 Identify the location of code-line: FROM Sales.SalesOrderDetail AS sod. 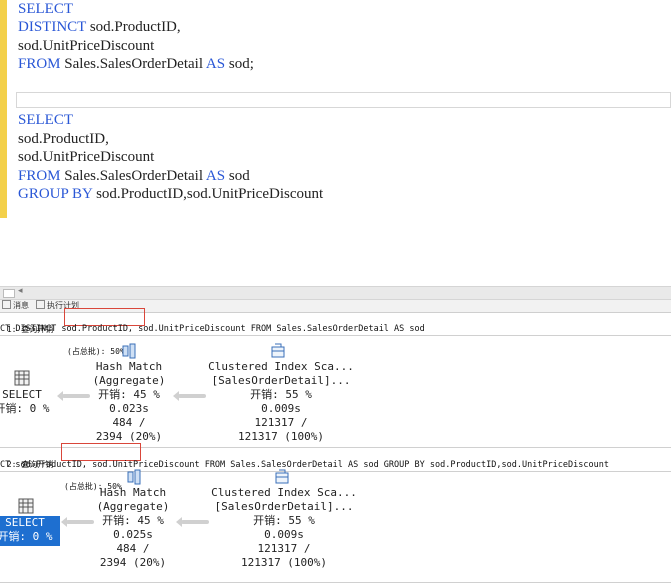
(134, 176).